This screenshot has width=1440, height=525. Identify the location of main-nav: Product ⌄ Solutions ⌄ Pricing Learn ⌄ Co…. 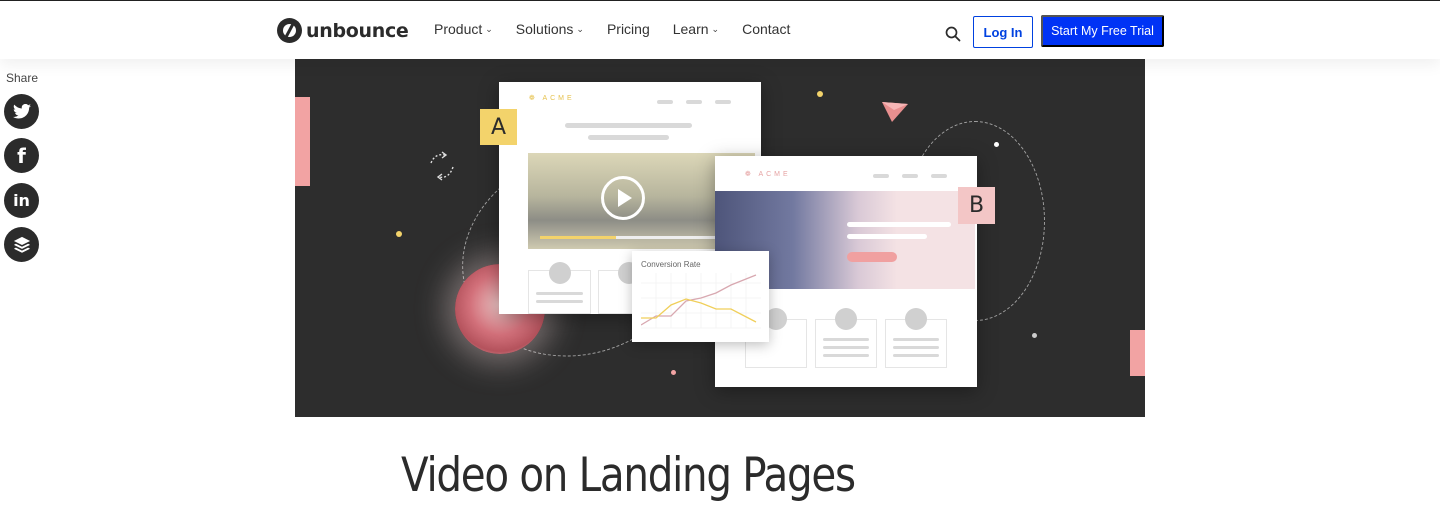
(623, 29).